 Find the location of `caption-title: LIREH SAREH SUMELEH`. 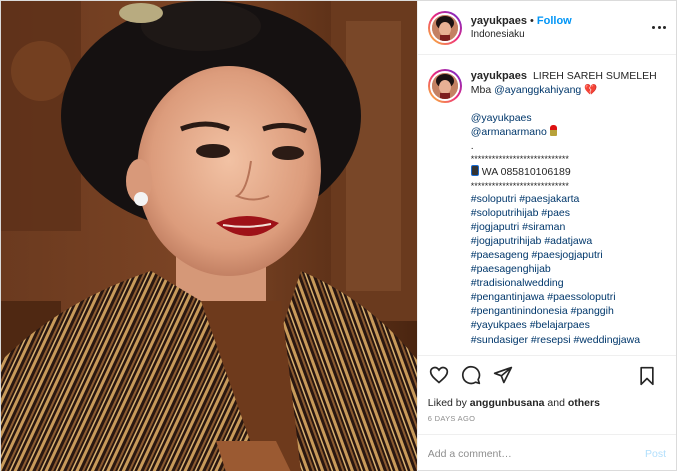

caption-title: LIREH SAREH SUMELEH is located at coordinates (594, 76).